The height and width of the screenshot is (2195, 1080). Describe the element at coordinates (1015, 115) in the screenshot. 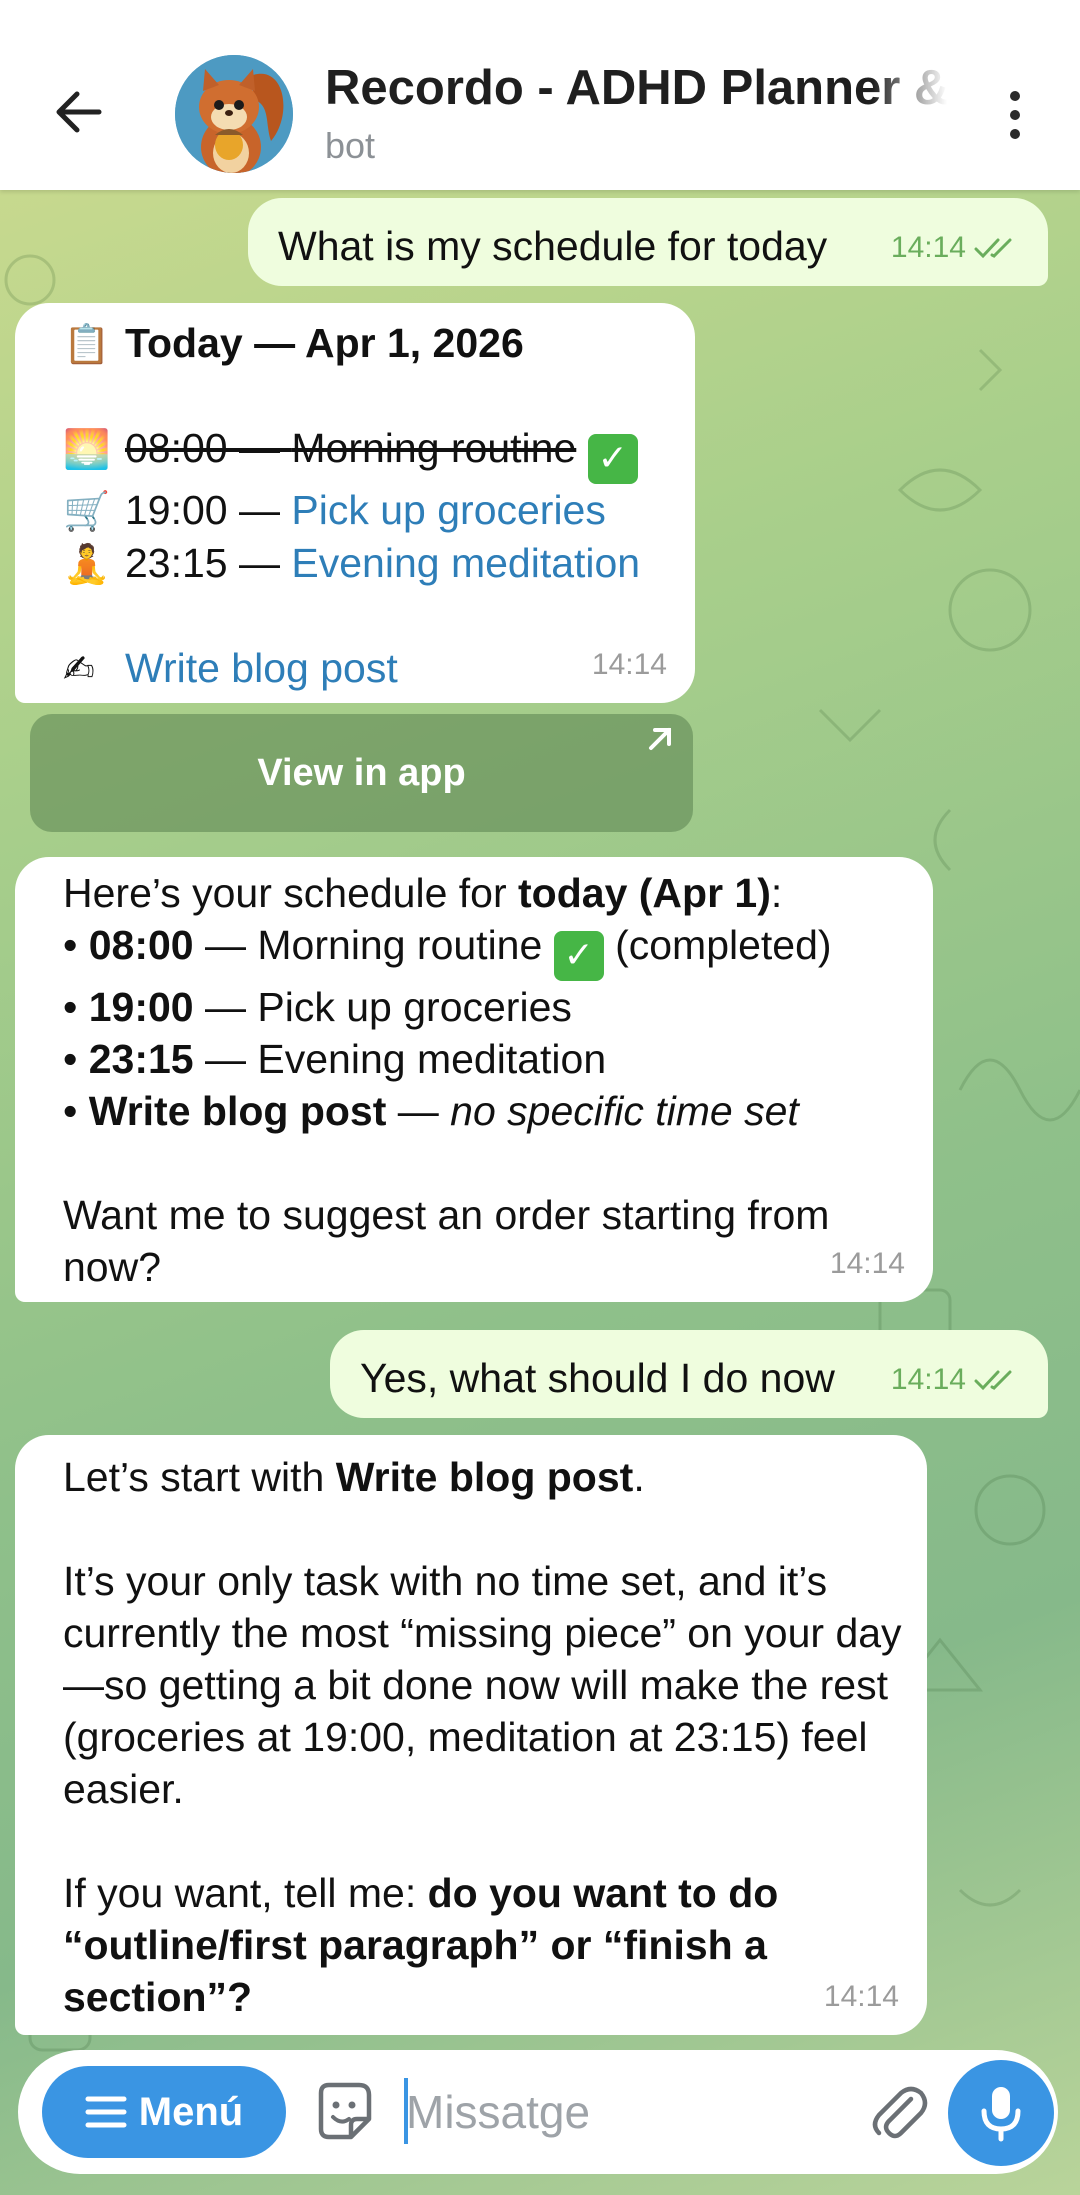

I see `more-options-icon` at that location.